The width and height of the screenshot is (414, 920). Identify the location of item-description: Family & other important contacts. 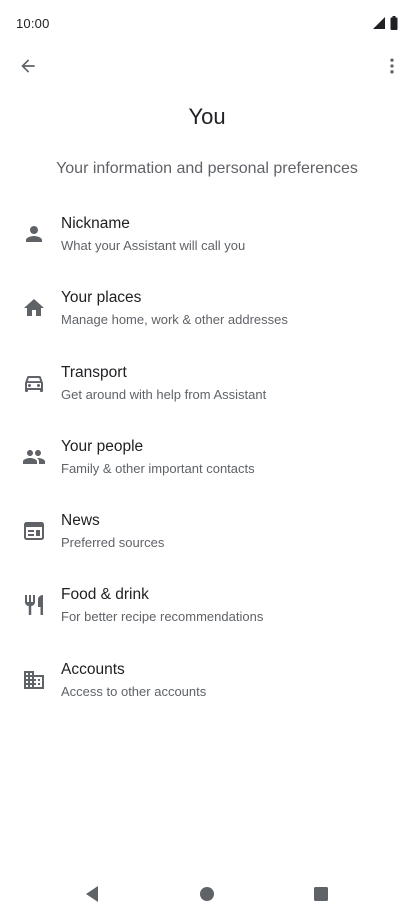
(158, 468).